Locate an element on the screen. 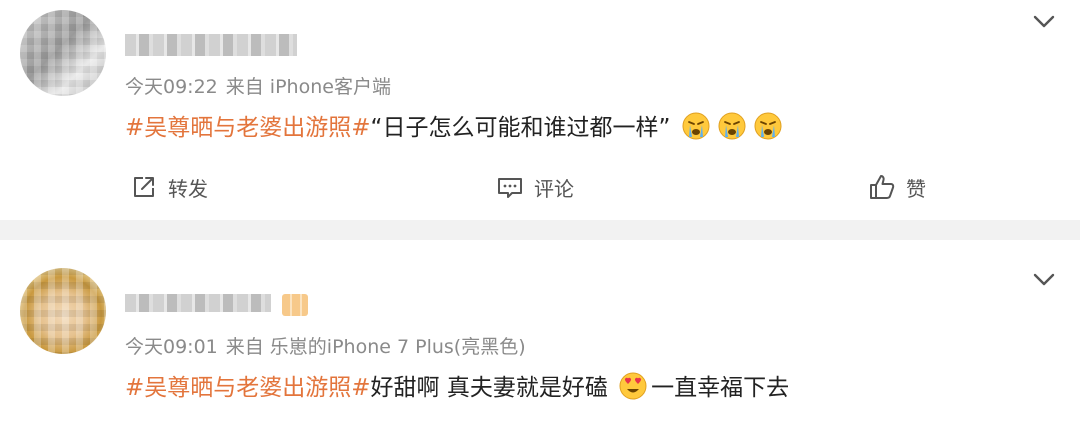 The width and height of the screenshot is (1080, 426). action-bar: 转发 评论 赞 is located at coordinates (540, 187).